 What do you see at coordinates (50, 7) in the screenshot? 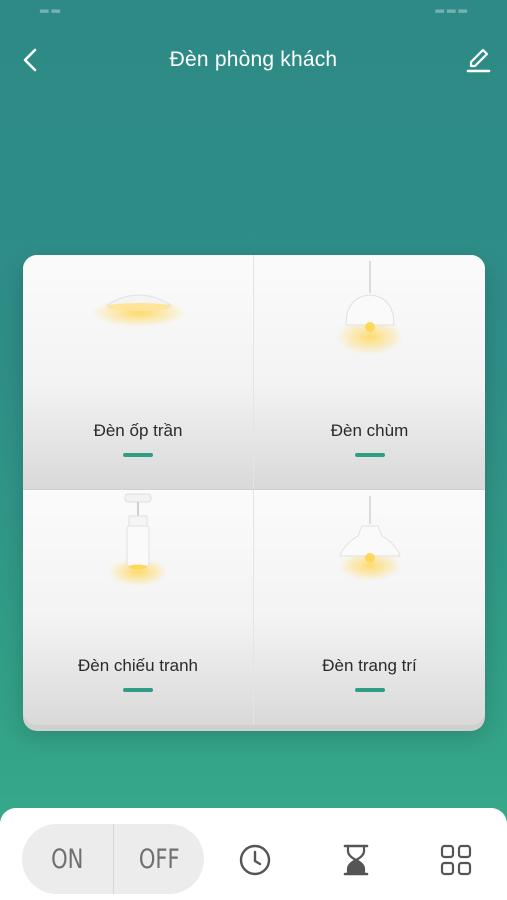
I see `status-time-fragment: ▂ ▂` at bounding box center [50, 7].